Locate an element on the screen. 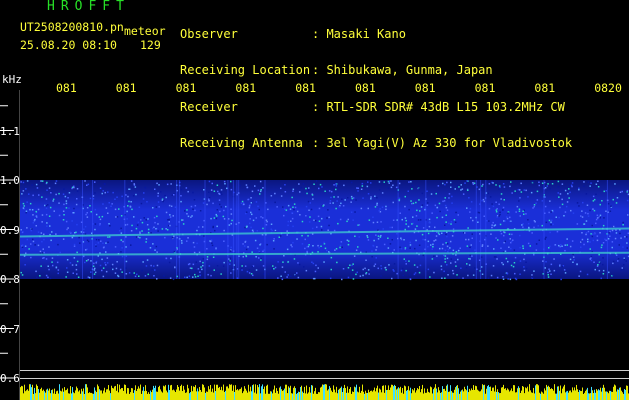 Image resolution: width=629 pixels, height=400 pixels. info-label-observer: Observer is located at coordinates (209, 34).